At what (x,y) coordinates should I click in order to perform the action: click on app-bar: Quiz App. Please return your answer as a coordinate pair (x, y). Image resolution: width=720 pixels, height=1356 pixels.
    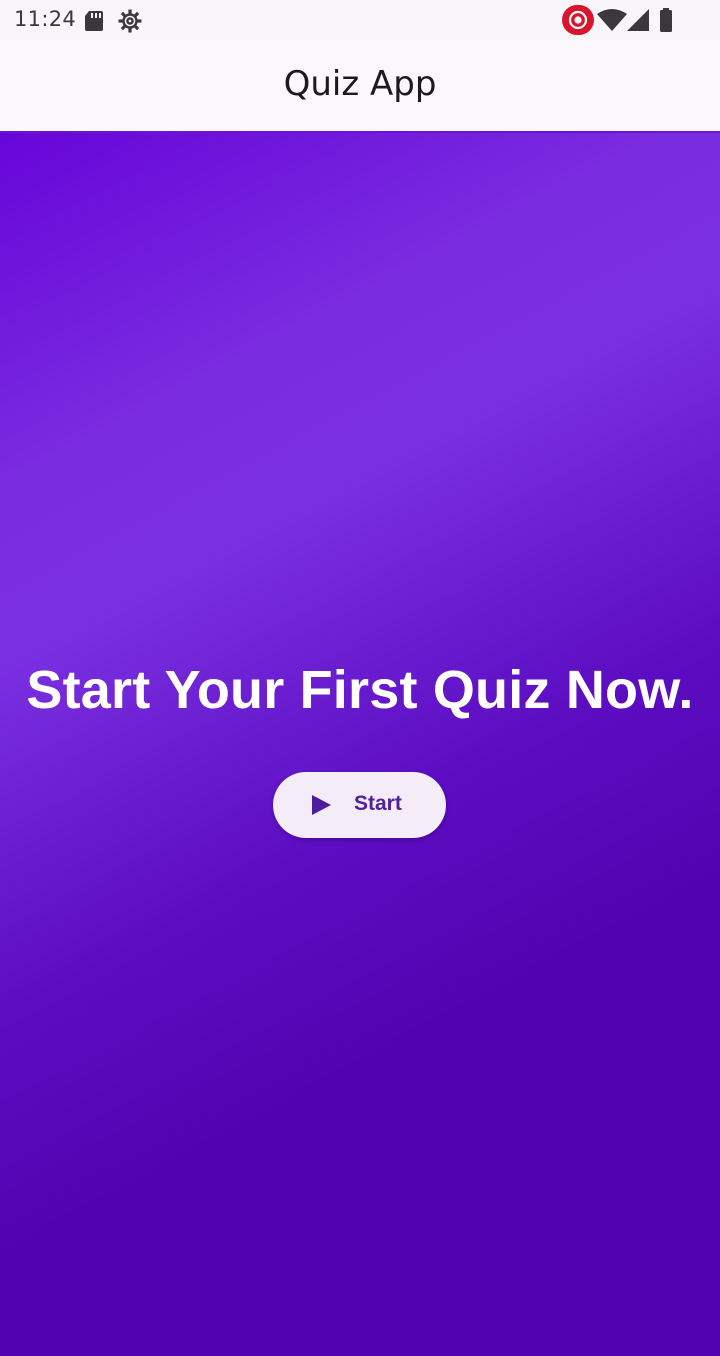
    Looking at the image, I should click on (360, 86).